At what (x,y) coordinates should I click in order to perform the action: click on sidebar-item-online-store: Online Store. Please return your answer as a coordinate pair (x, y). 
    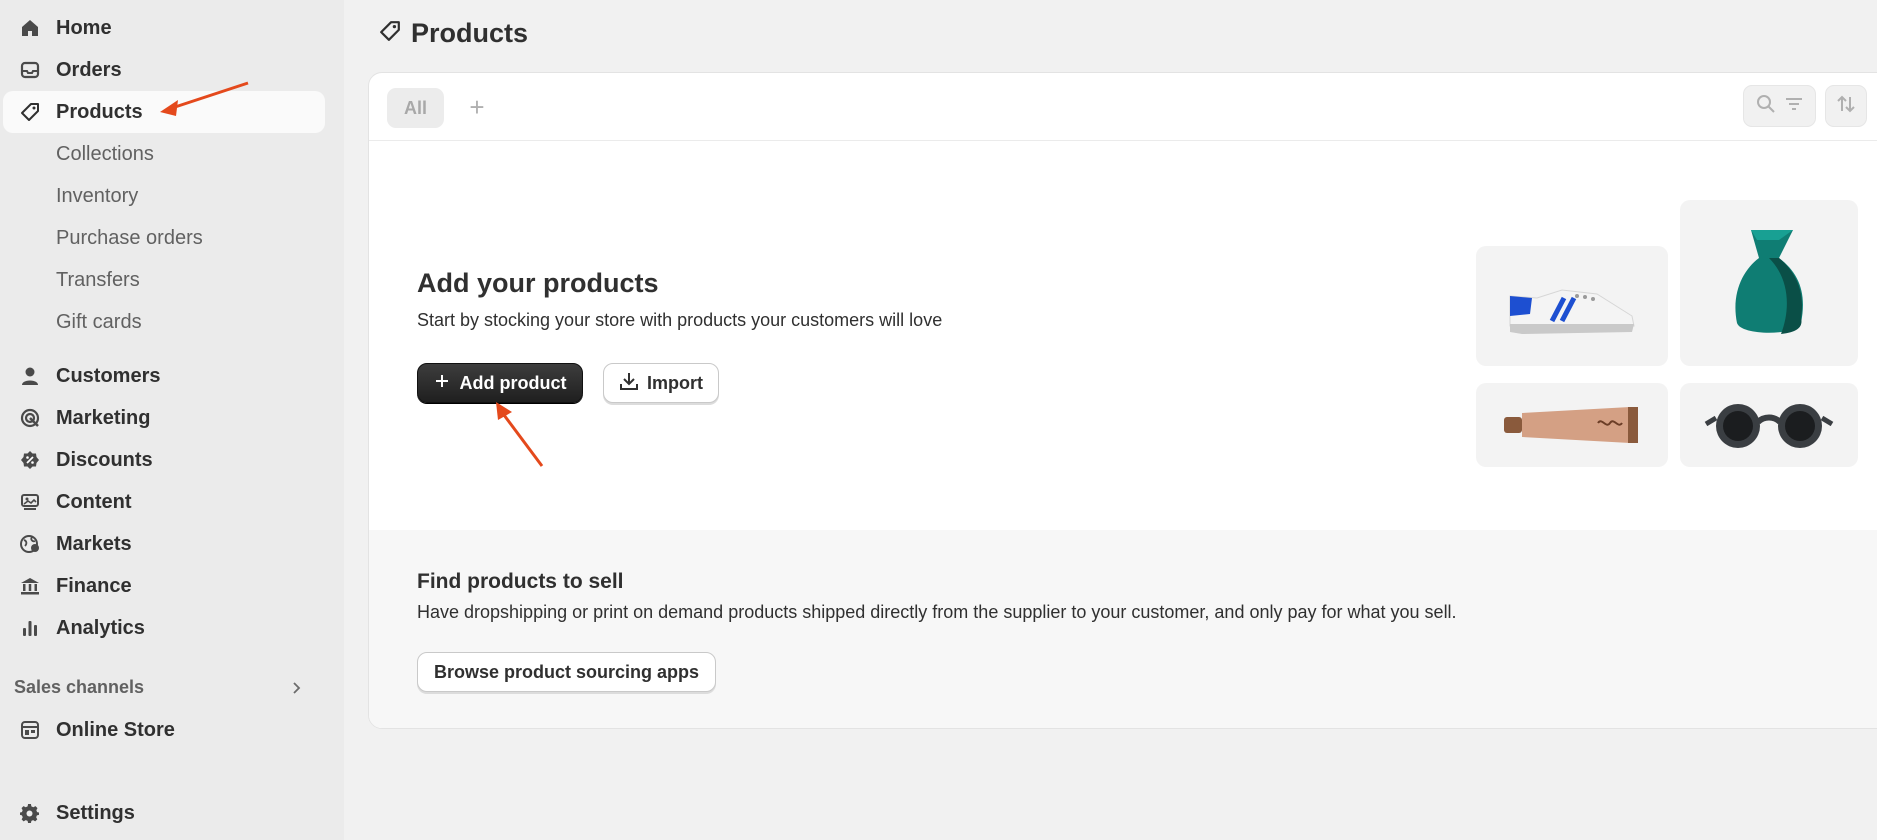
    Looking at the image, I should click on (164, 730).